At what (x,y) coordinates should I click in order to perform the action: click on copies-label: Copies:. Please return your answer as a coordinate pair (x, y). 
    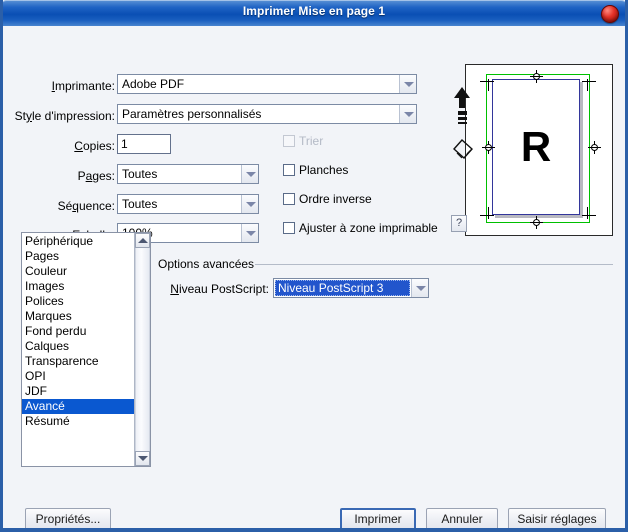
    Looking at the image, I should click on (94, 146).